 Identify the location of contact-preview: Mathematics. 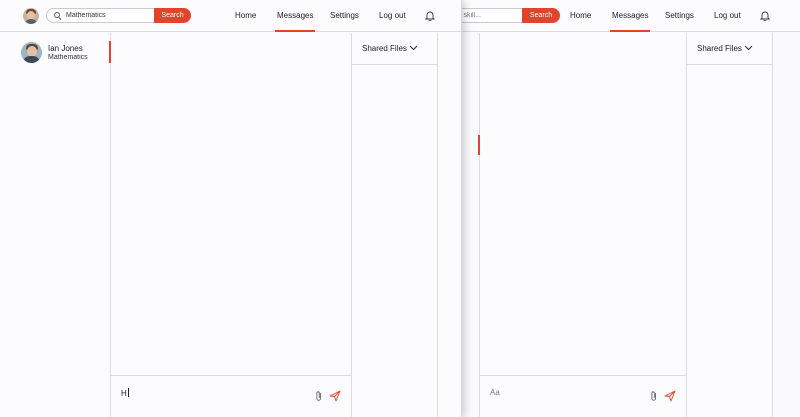
(68, 57).